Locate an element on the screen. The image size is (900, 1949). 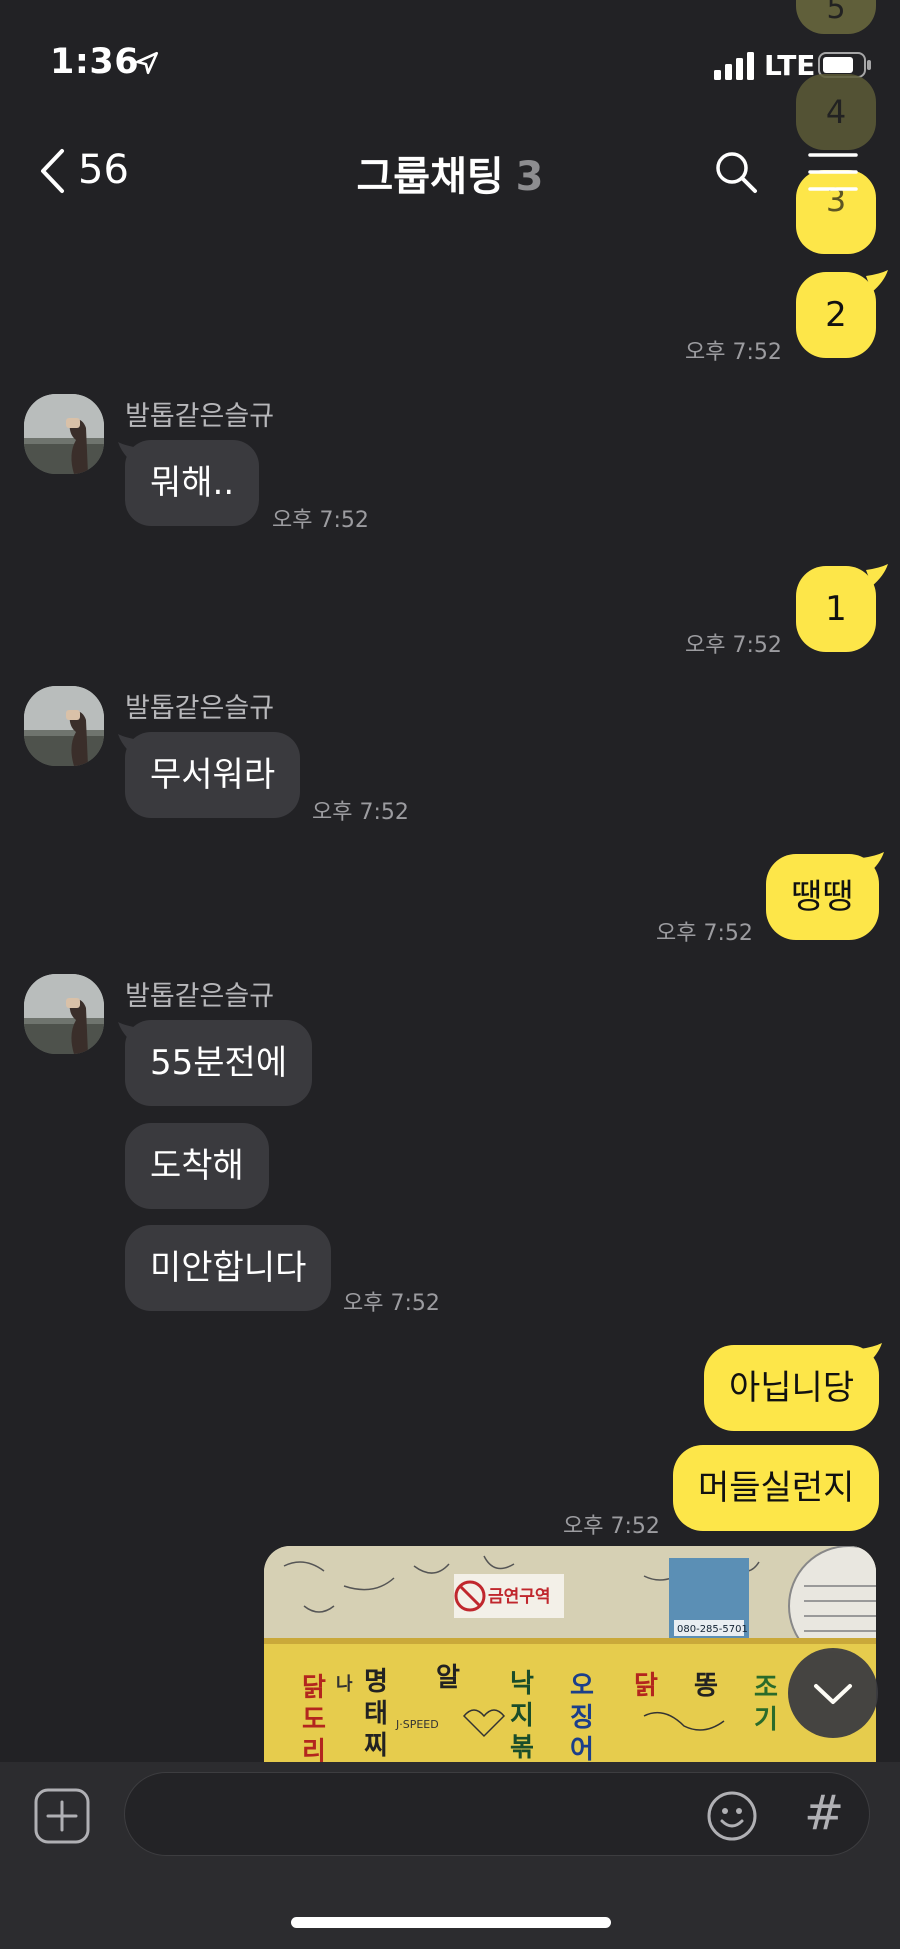
outgoing-bubble: 머들실런지 is located at coordinates (776, 1488).